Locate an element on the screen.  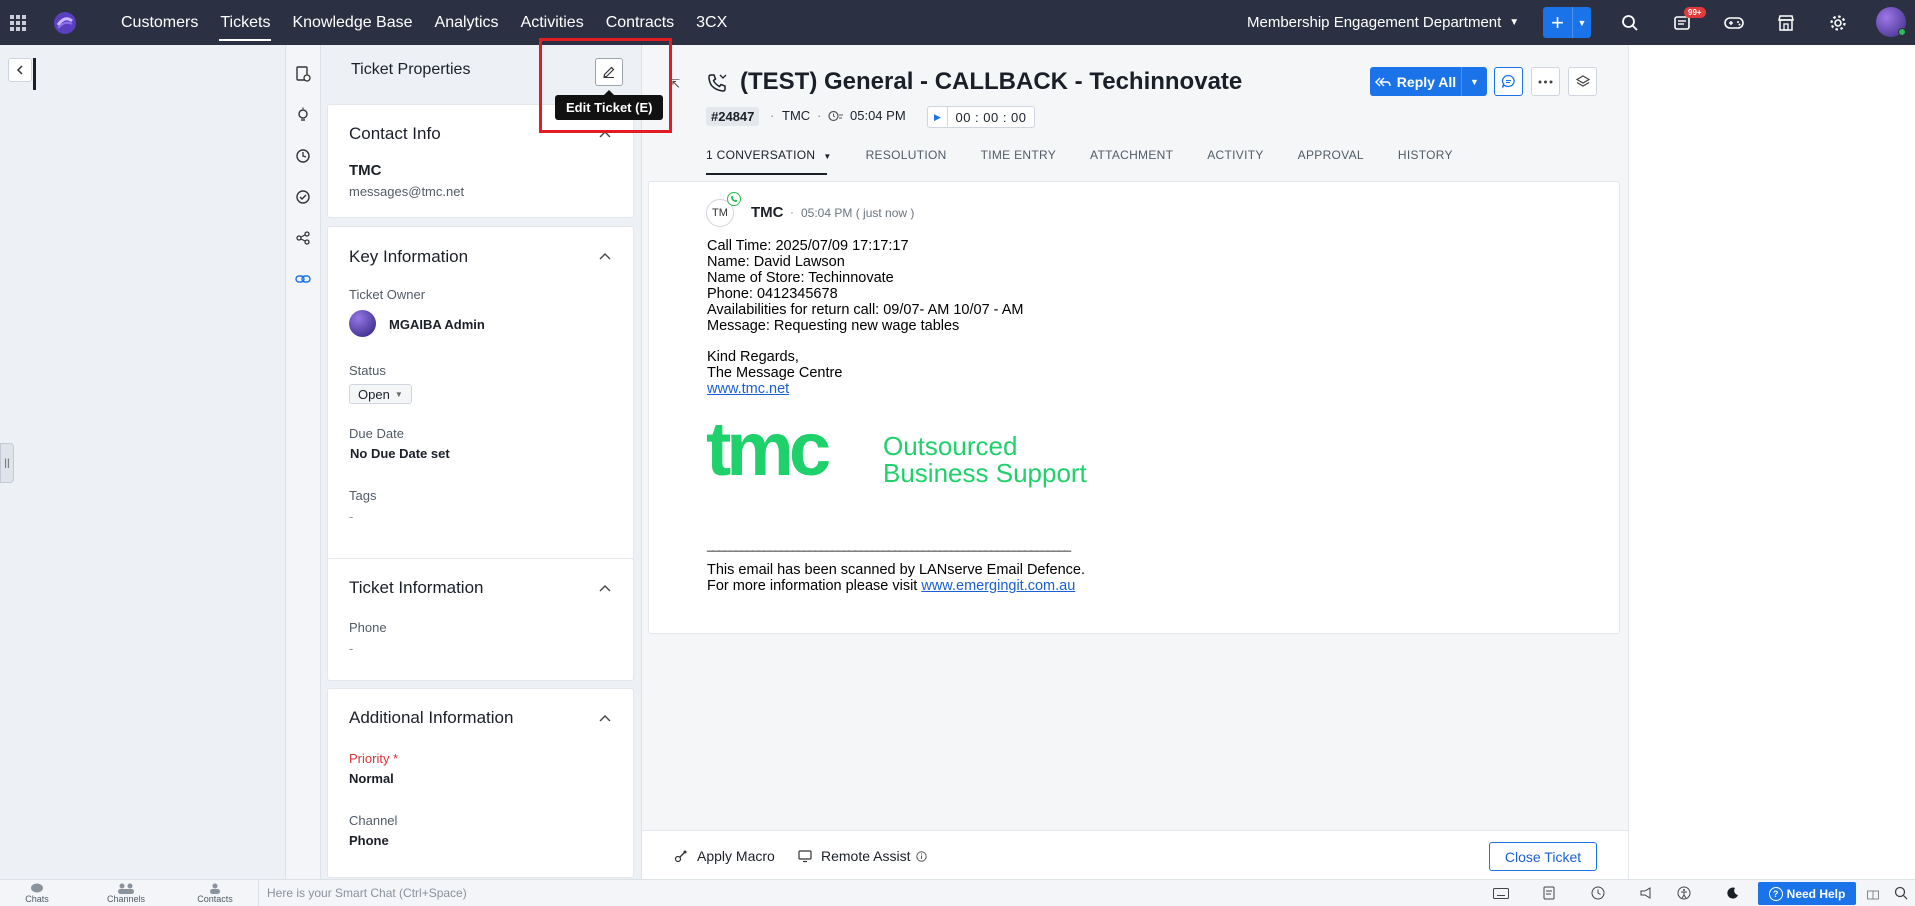
contact-name: TMC is located at coordinates (365, 170).